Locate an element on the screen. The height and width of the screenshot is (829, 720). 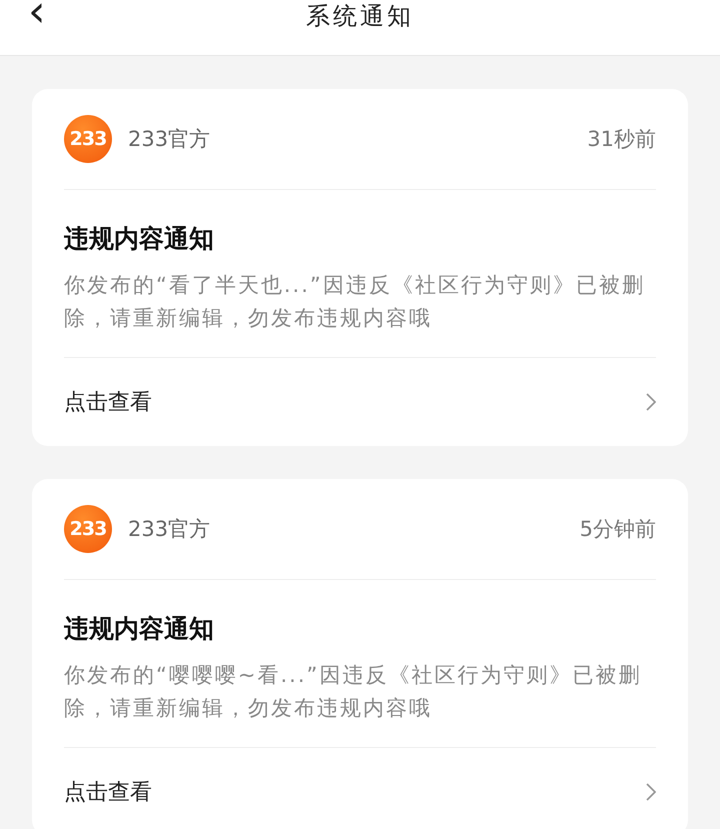
notice-body: 你发布的“嘤嘤嘤~看...”因违反《社区行为守则》已被删除，请重新编辑，勿发布违规内容哦 is located at coordinates (353, 692).